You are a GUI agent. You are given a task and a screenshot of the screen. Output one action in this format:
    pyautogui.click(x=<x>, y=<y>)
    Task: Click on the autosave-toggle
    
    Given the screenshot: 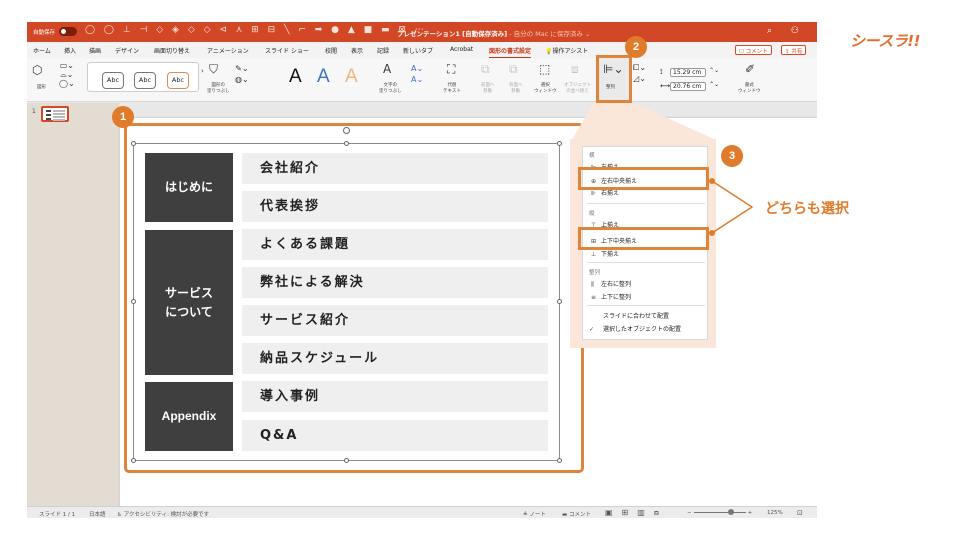 What is the action you would take?
    pyautogui.click(x=68, y=31)
    